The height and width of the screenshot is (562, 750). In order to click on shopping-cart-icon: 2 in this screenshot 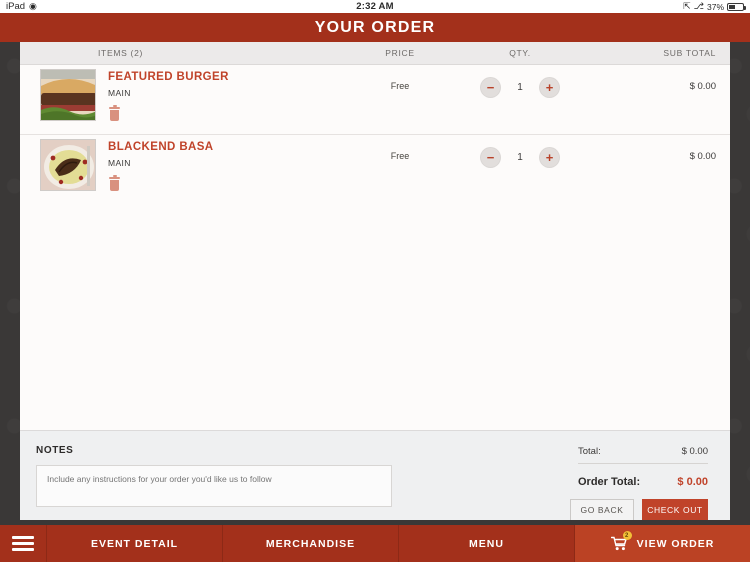, I will do `click(621, 541)`.